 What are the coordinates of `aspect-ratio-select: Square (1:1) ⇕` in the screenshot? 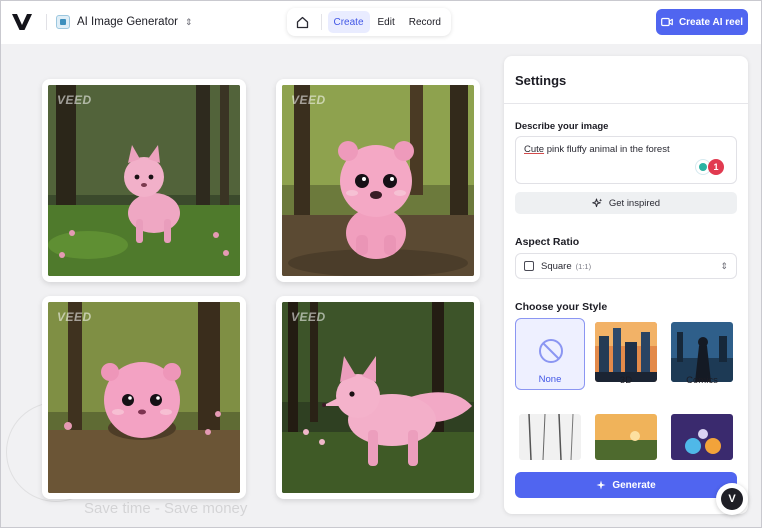 It's located at (626, 266).